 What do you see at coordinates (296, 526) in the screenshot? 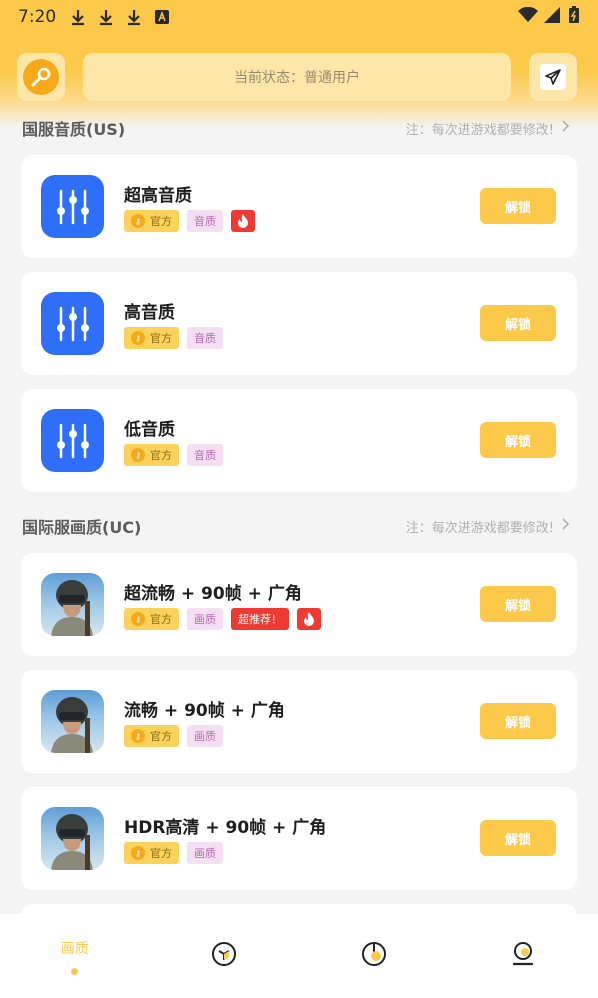
I see `section-header: 国际服画质(UC) 注：每次进游戏都要修改!` at bounding box center [296, 526].